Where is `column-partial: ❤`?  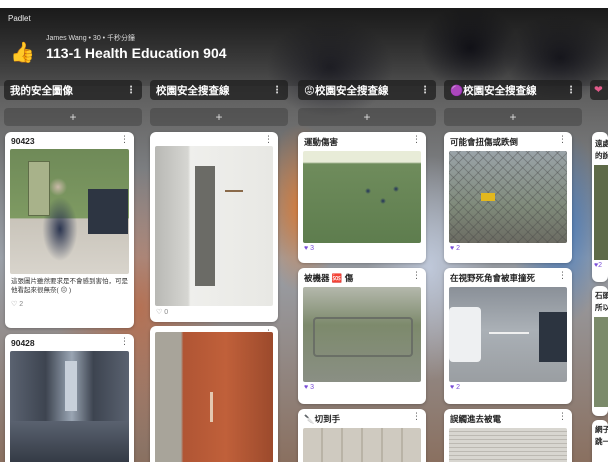 column-partial: ❤ is located at coordinates (599, 90).